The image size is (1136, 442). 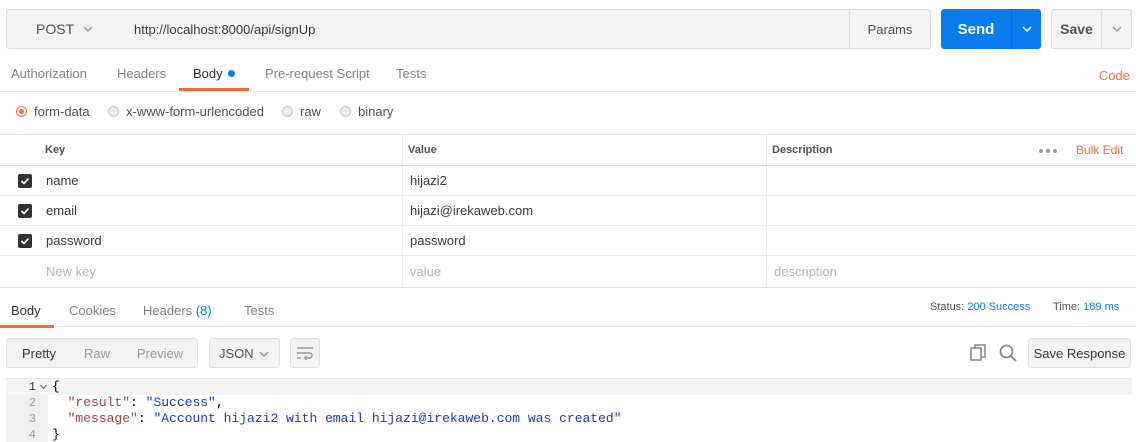 I want to click on view-raw-button: Raw, so click(x=97, y=353).